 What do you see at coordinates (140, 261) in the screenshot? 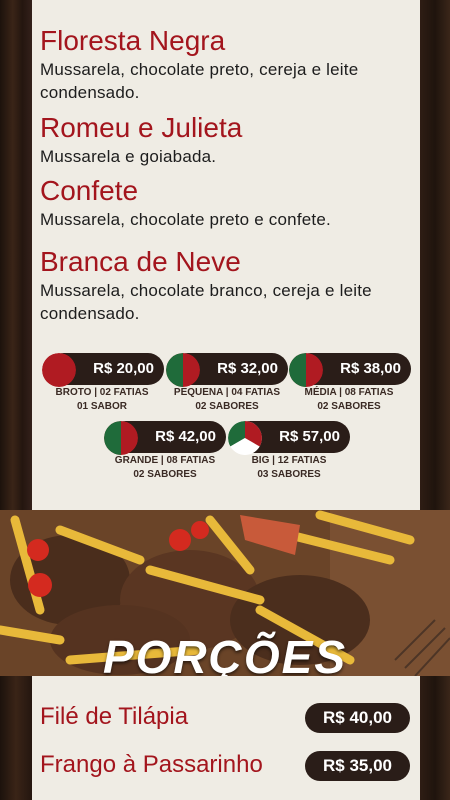
I see `item-title: Branca de Neve` at bounding box center [140, 261].